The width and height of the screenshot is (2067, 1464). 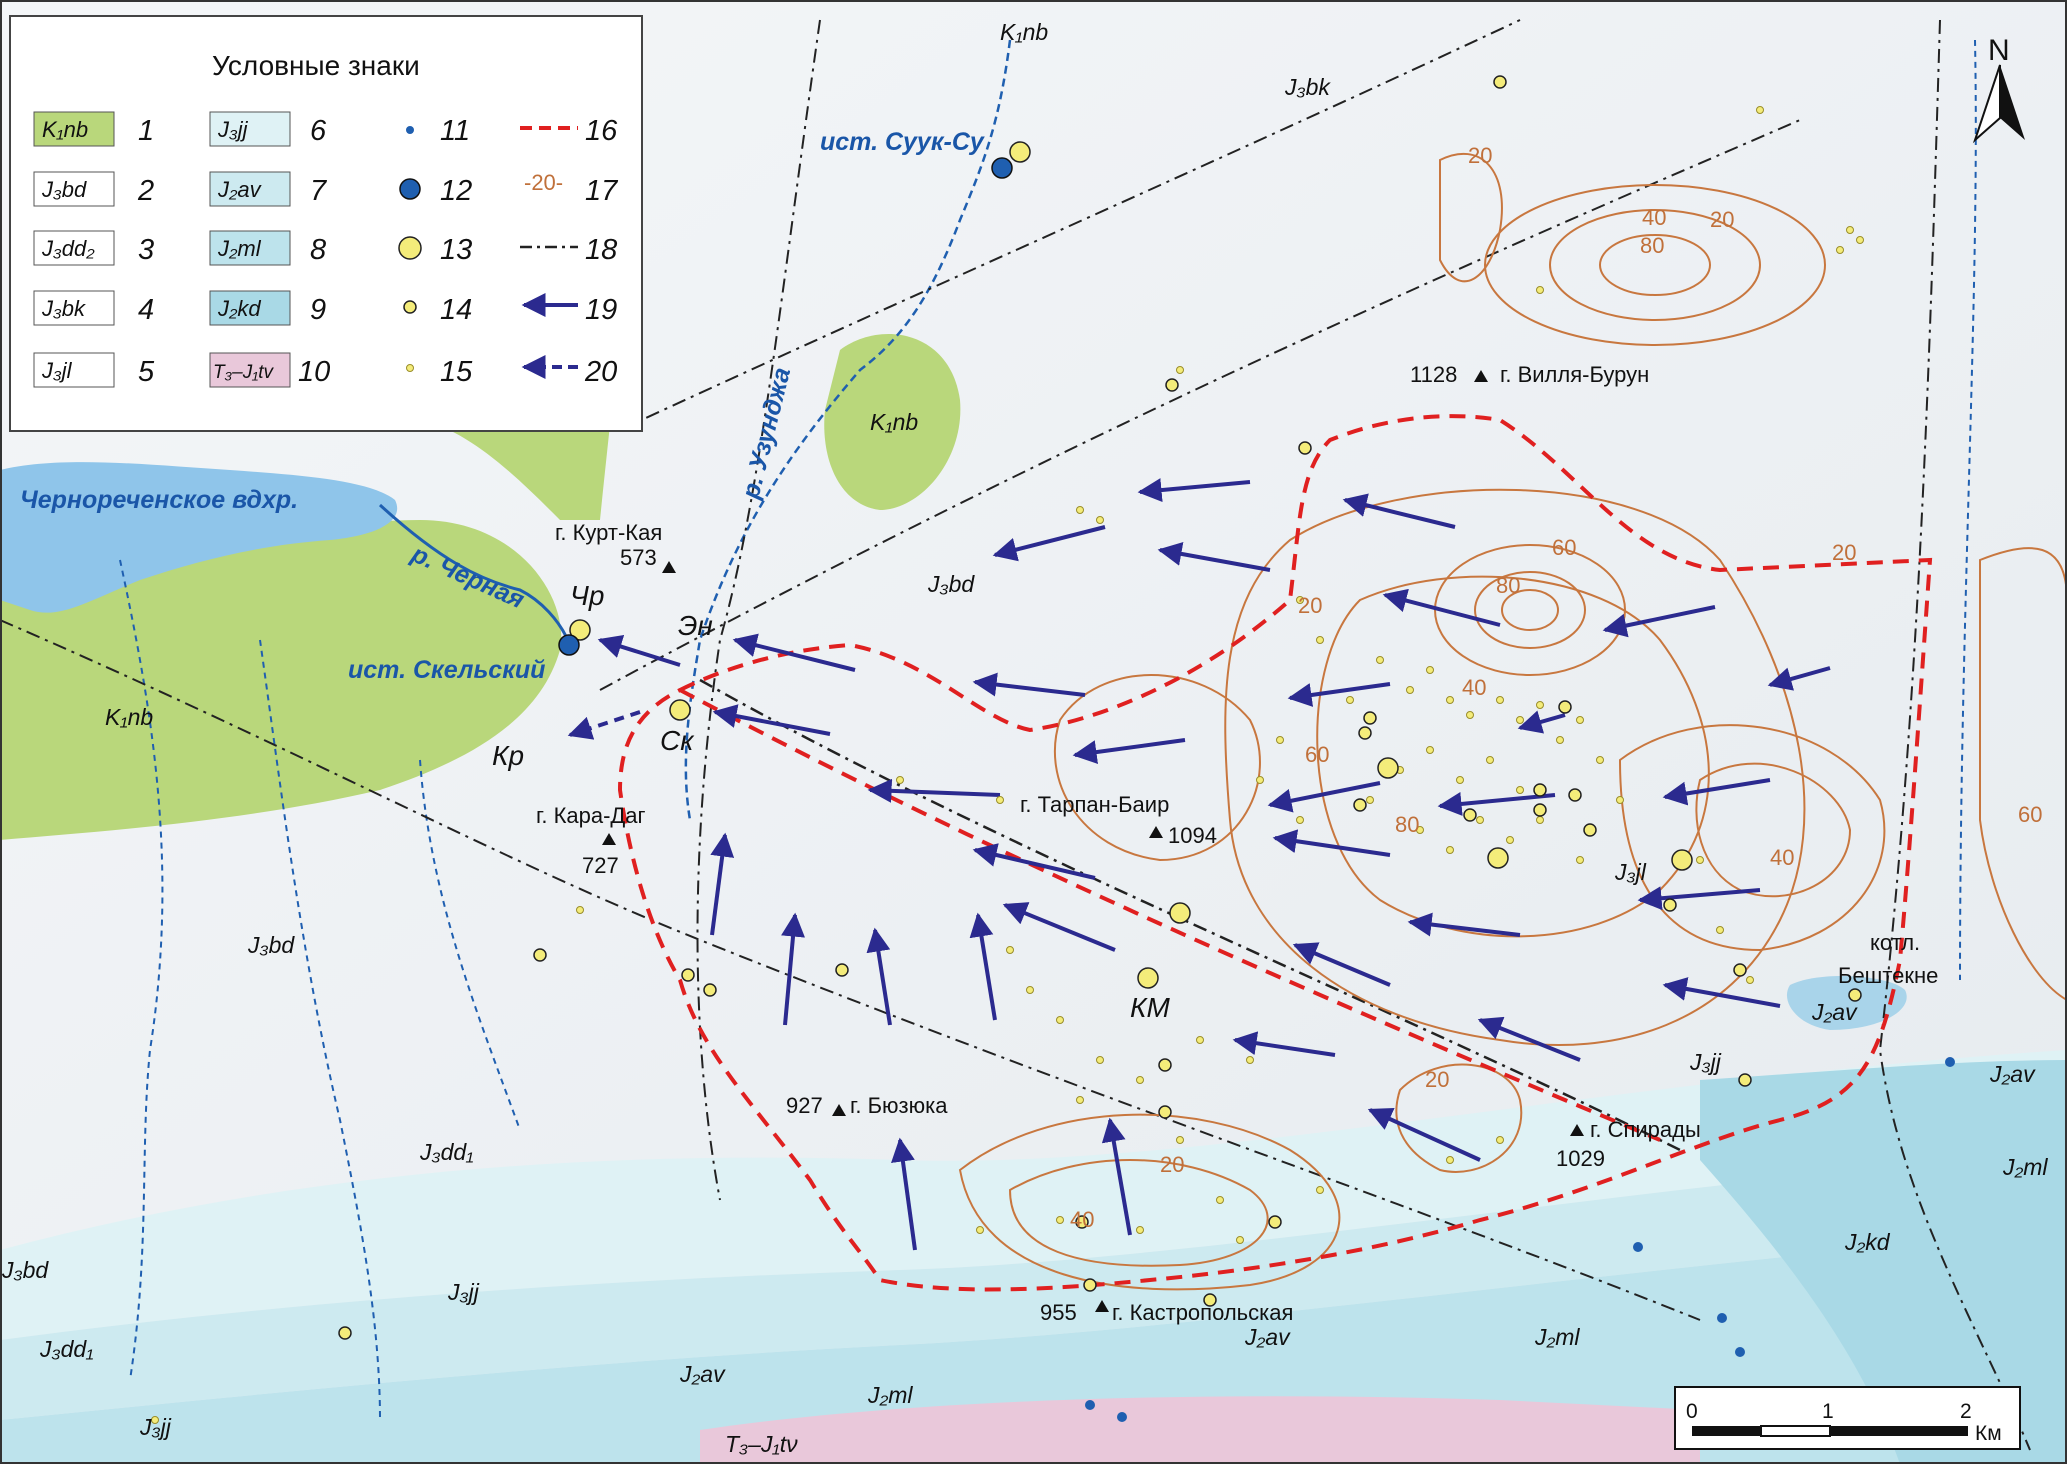 What do you see at coordinates (57, 370) in the screenshot?
I see `legend-code-5: J₃jl` at bounding box center [57, 370].